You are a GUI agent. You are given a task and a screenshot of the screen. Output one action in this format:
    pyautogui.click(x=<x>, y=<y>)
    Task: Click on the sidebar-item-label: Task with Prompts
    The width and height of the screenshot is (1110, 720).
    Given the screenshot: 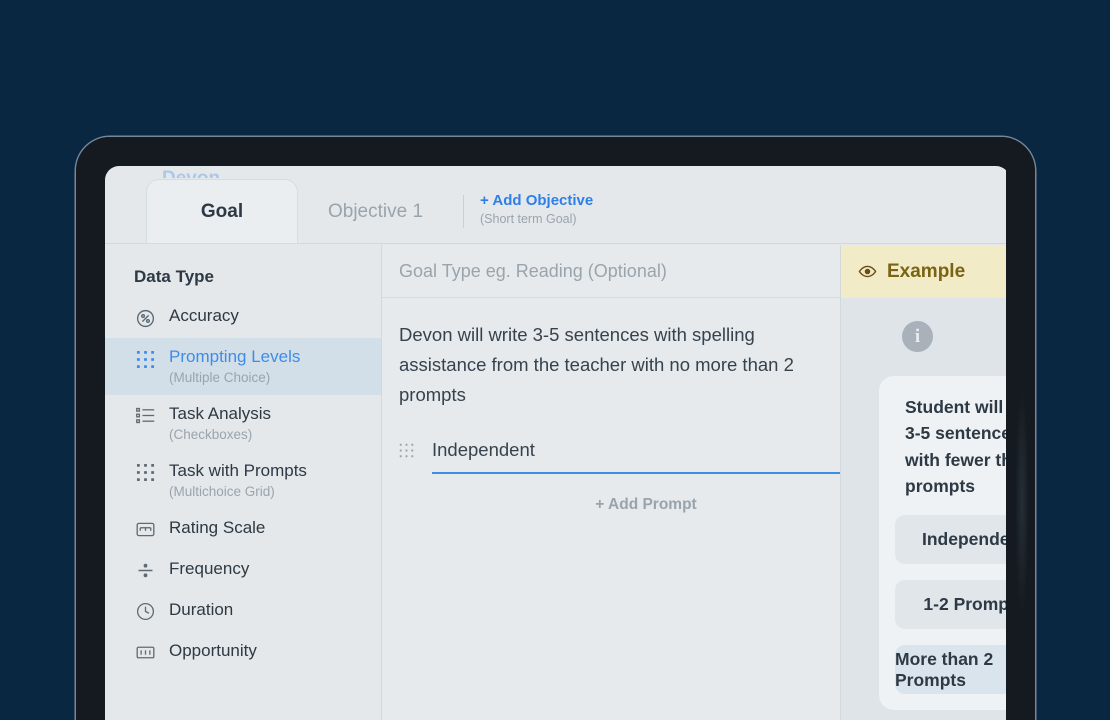 What is the action you would take?
    pyautogui.click(x=238, y=470)
    